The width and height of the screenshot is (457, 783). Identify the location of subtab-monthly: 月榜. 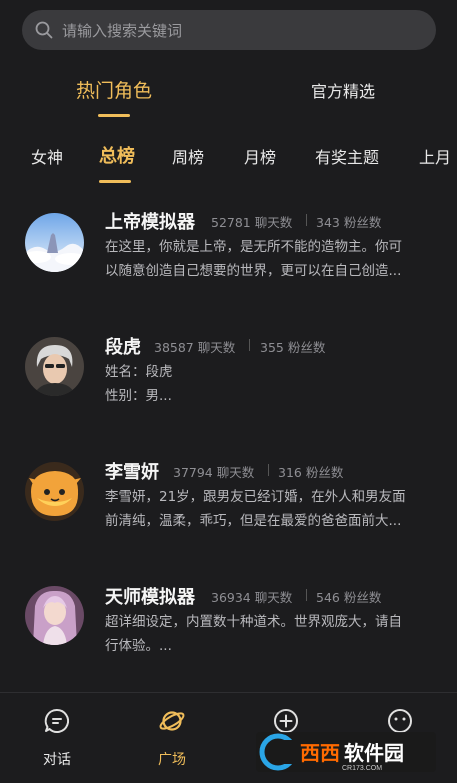
(260, 156).